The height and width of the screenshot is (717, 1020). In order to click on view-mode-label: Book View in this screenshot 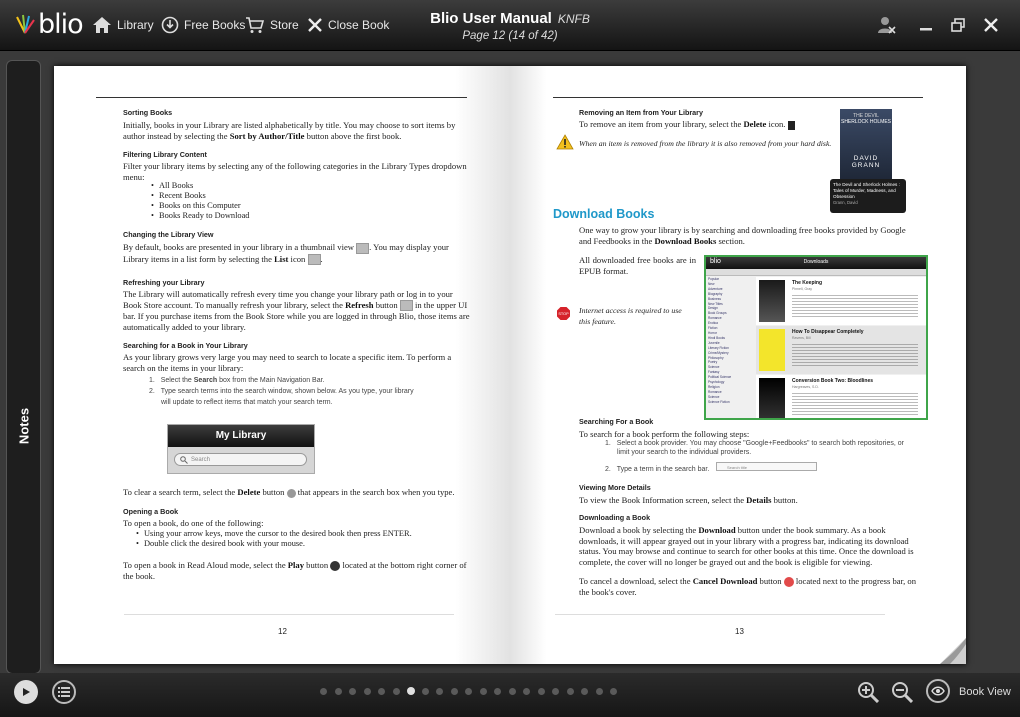, I will do `click(985, 692)`.